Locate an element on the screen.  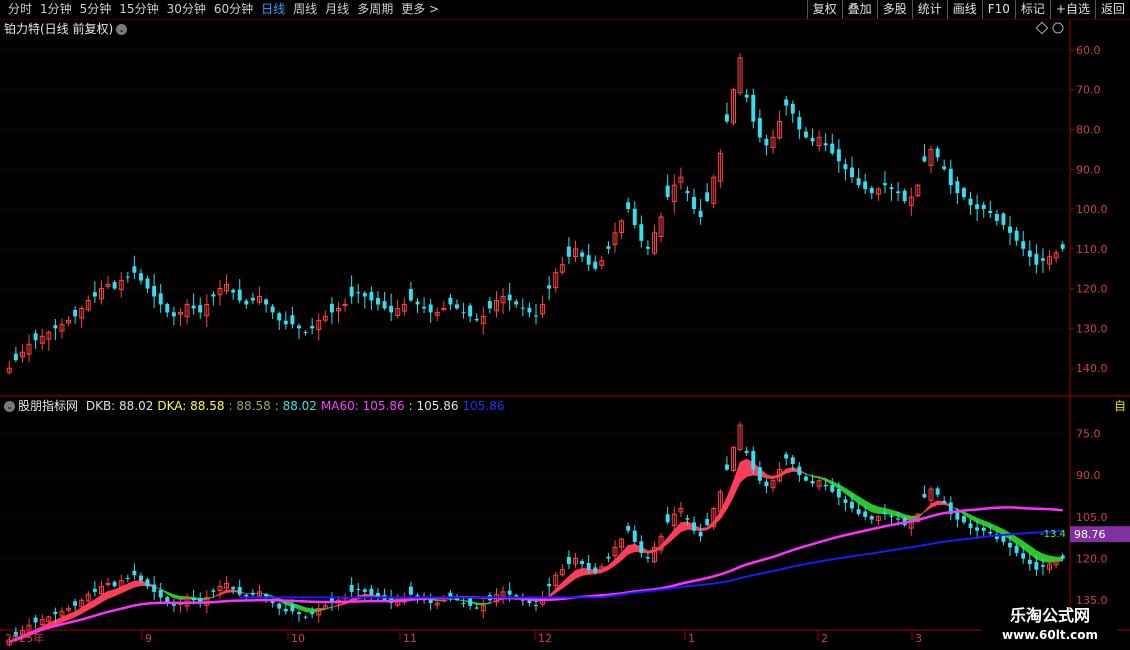
indicator-name: 股朋指标网 is located at coordinates (48, 406).